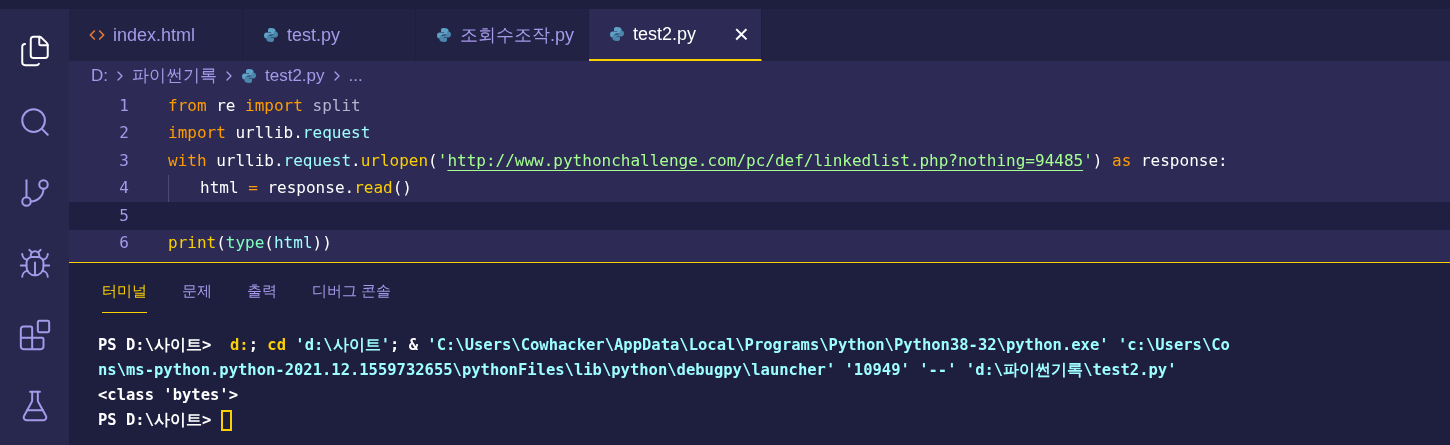 This screenshot has width=1450, height=445. I want to click on line-number: 3, so click(123, 160).